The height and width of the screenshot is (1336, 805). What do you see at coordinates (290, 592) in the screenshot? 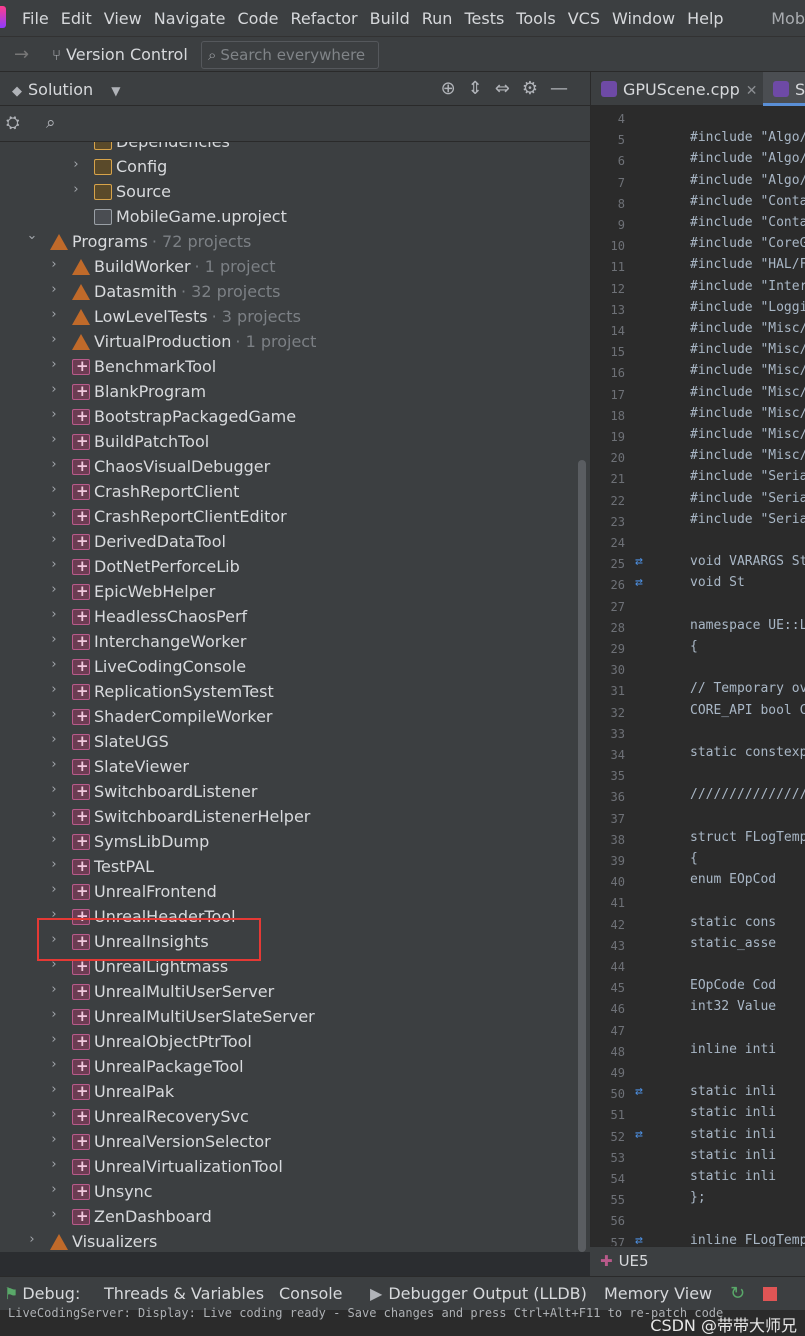
I see `tree-item-epicwebhelper: › EpicWebHelper` at bounding box center [290, 592].